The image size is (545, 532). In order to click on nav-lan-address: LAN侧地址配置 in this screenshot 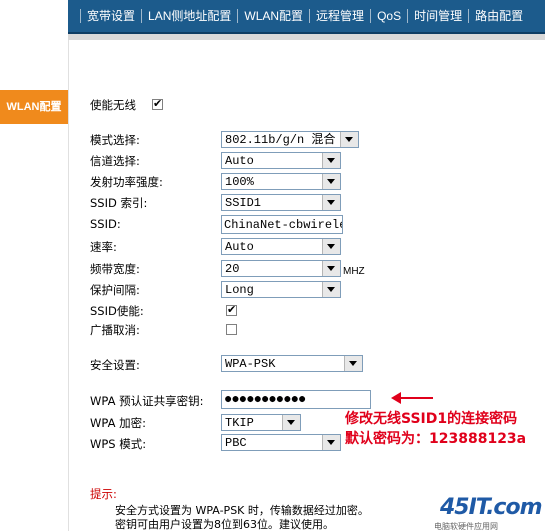, I will do `click(189, 16)`.